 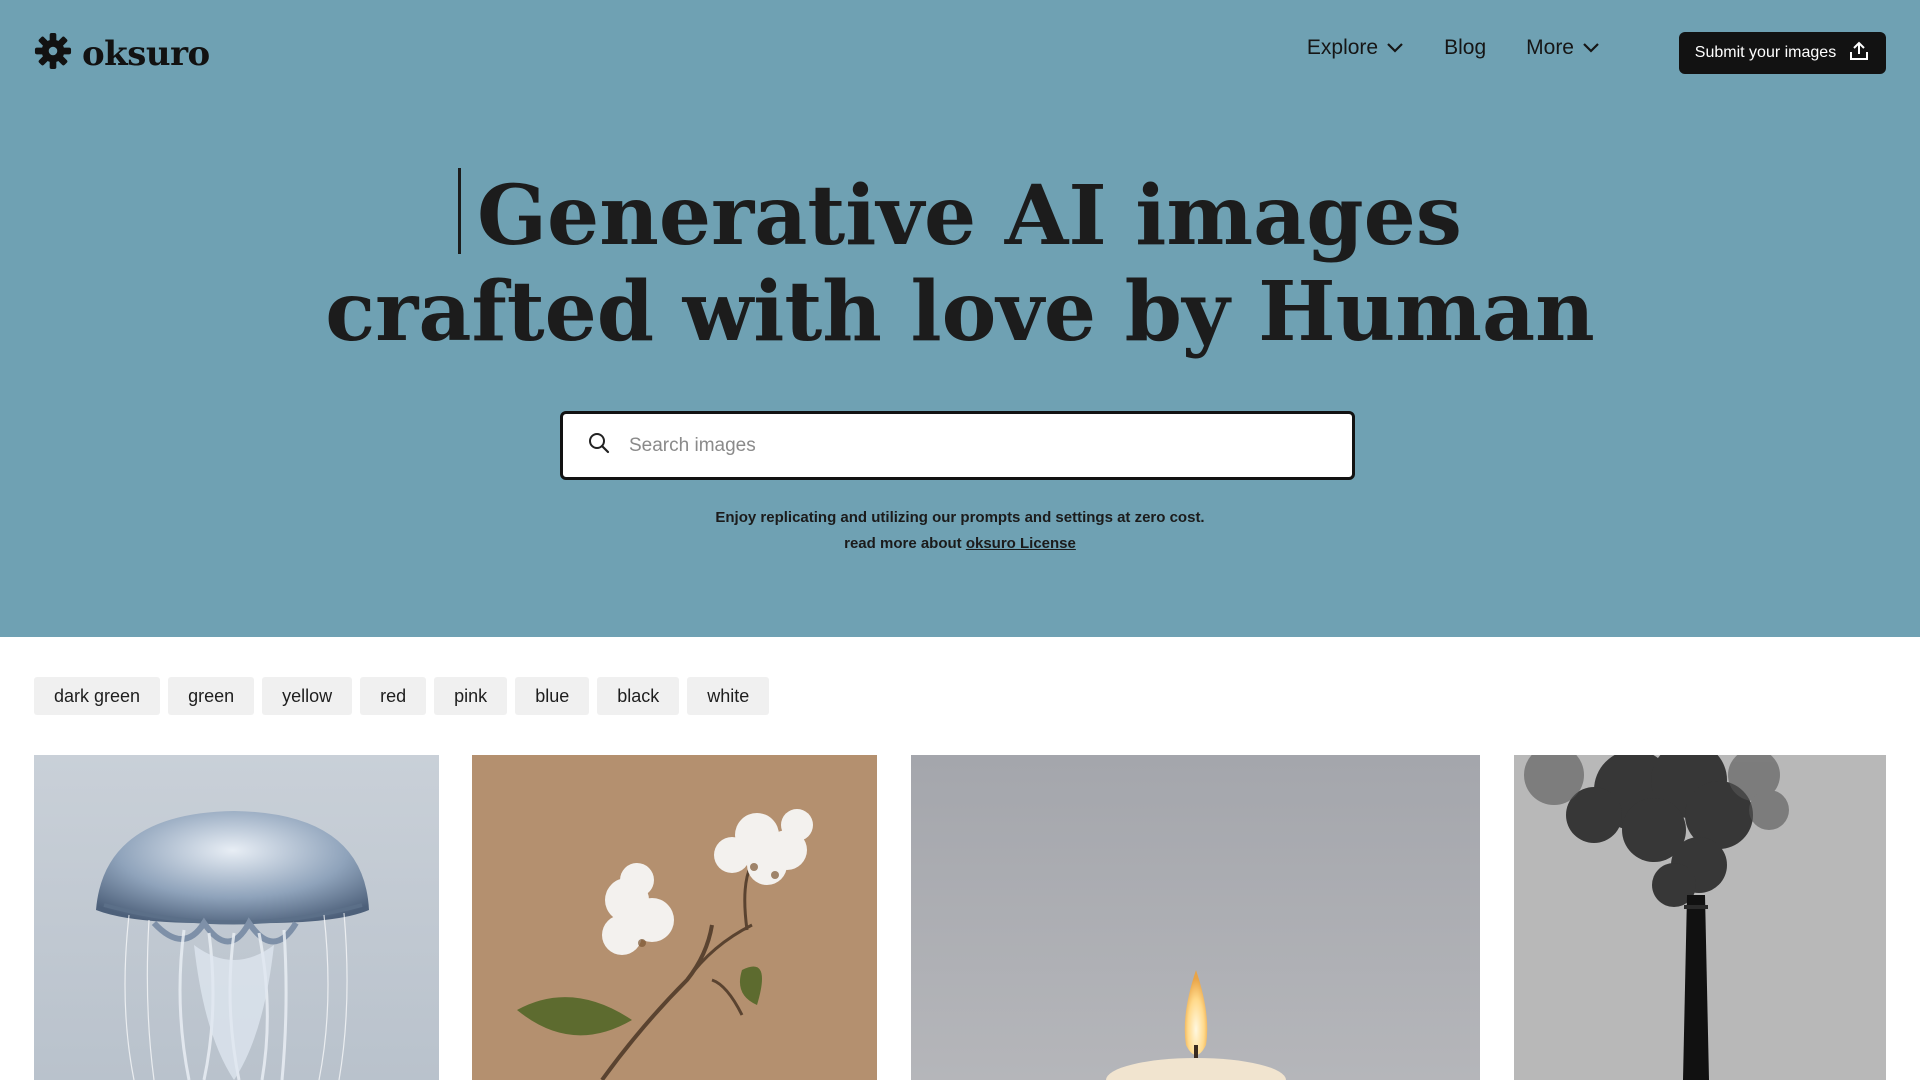 What do you see at coordinates (552, 696) in the screenshot?
I see `tag-blue: blue` at bounding box center [552, 696].